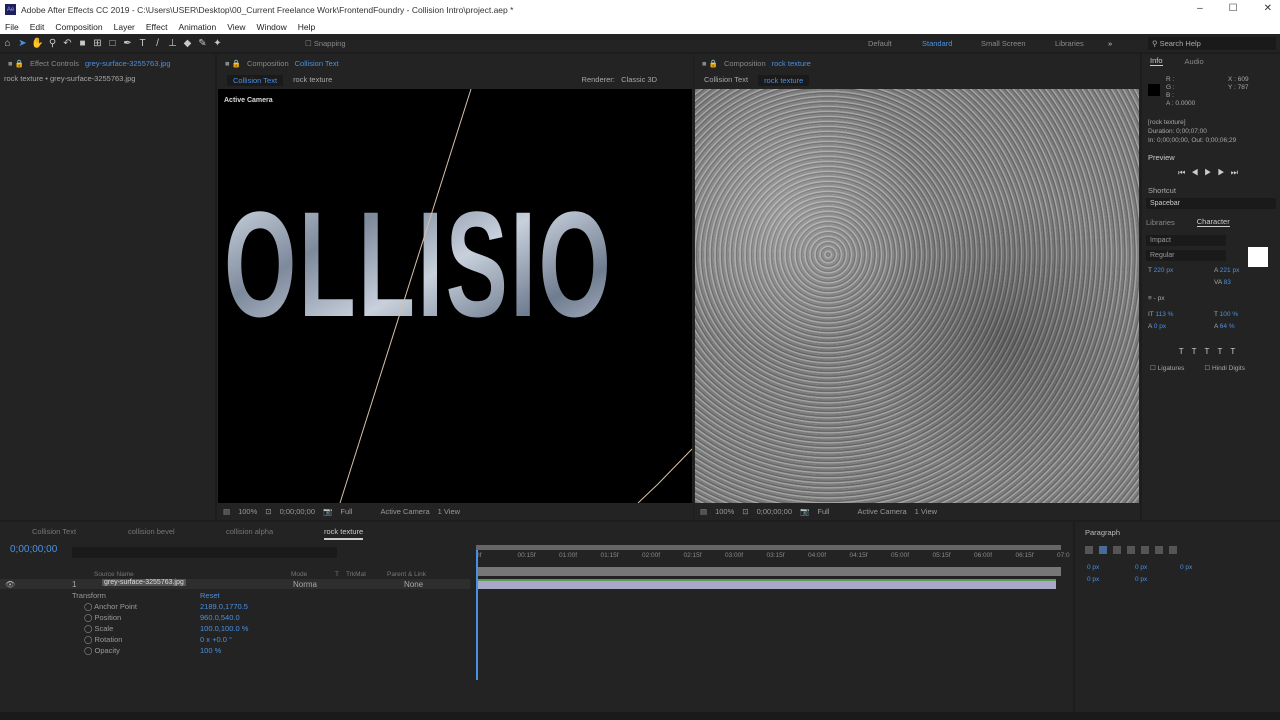  I want to click on opacity-value: 100 %, so click(210, 650).